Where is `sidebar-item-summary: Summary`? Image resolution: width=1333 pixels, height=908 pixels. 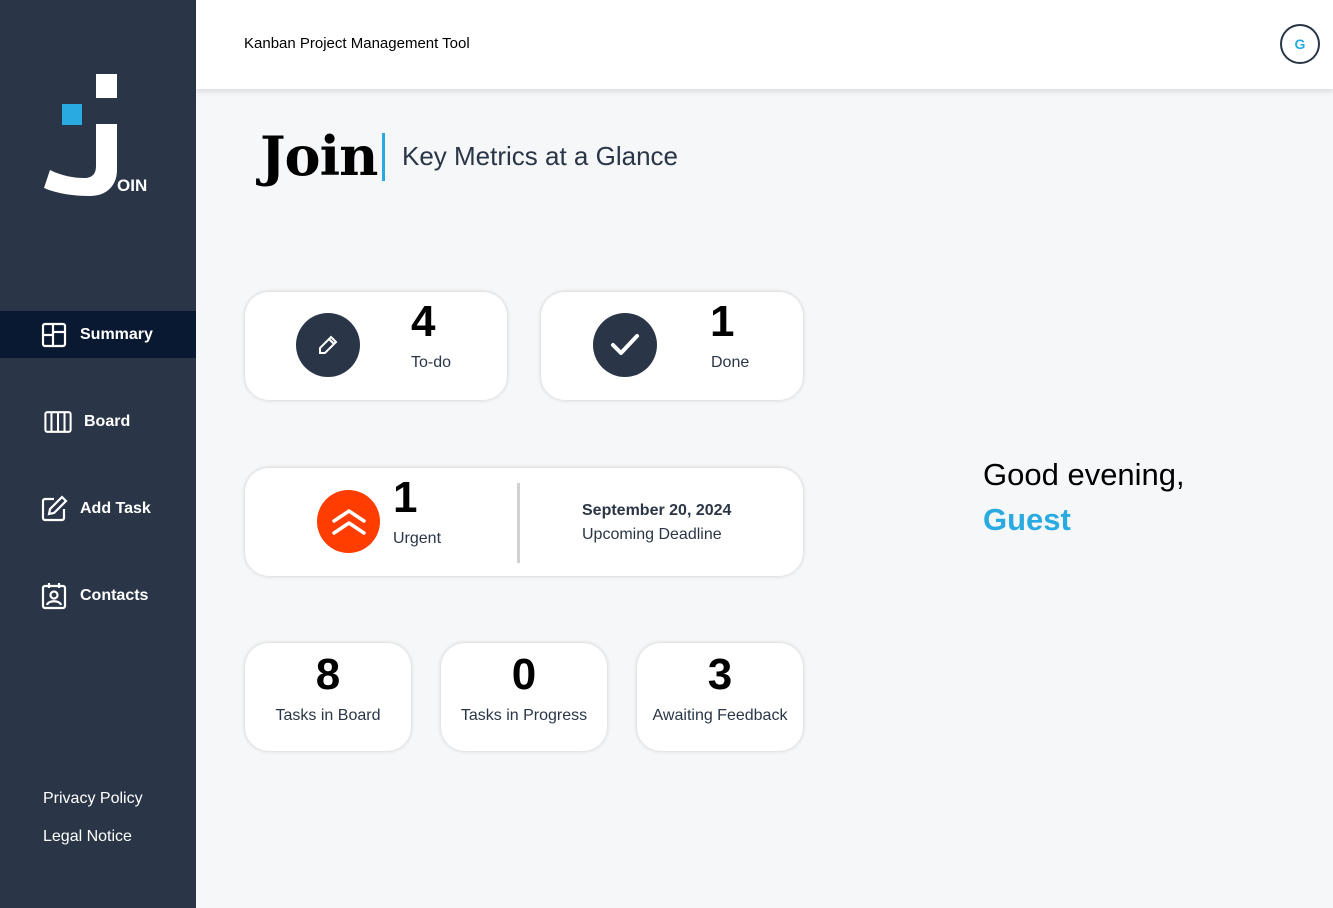 sidebar-item-summary: Summary is located at coordinates (98, 334).